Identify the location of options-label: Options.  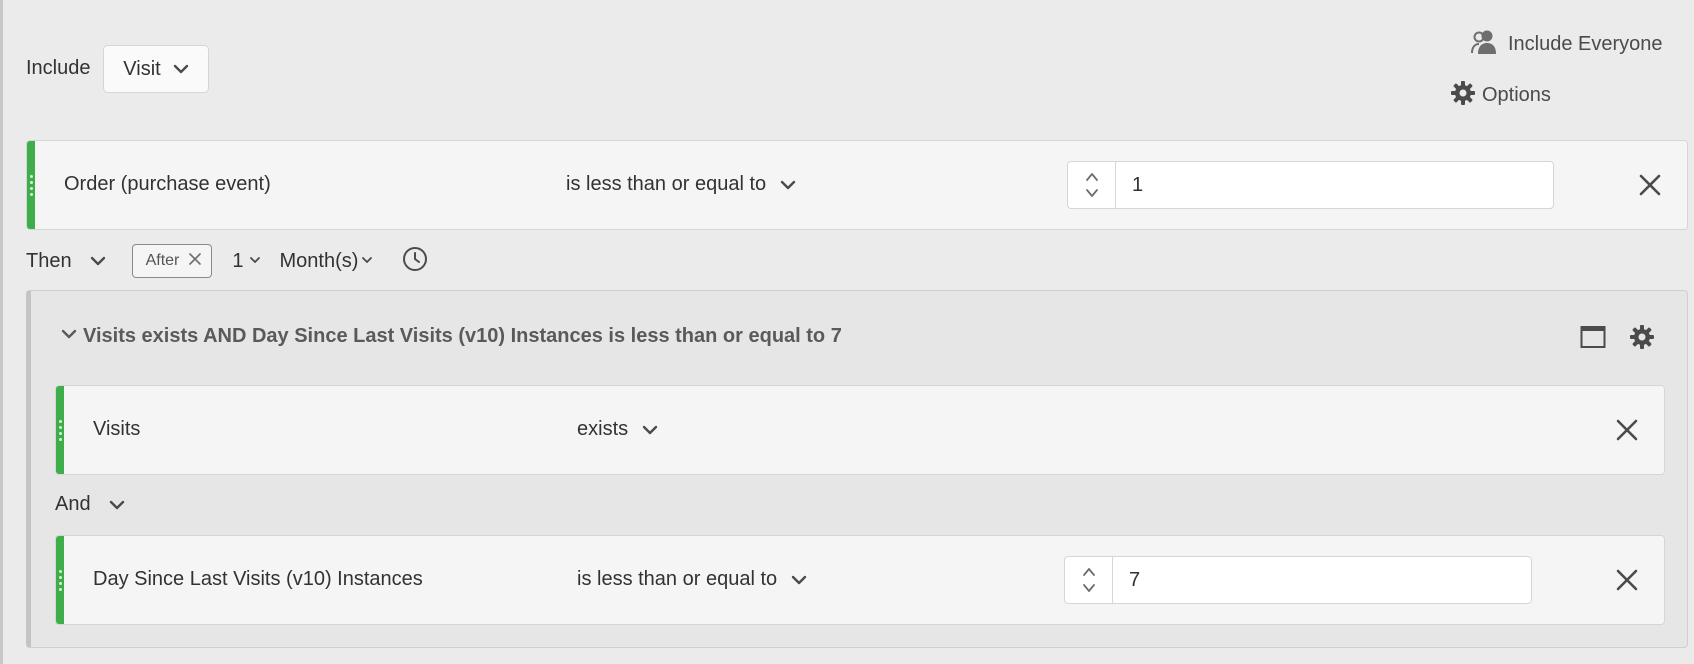
(1516, 95).